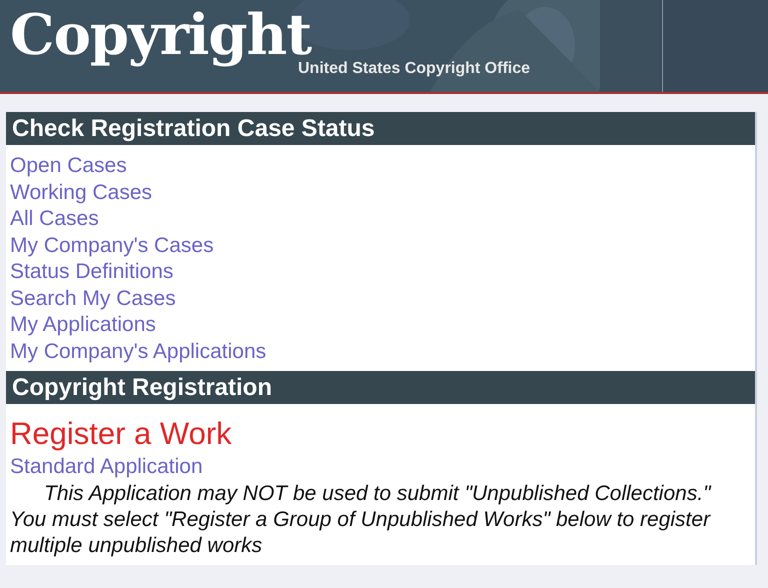 The height and width of the screenshot is (588, 768). Describe the element at coordinates (121, 434) in the screenshot. I see `section-subheading: Register a Work` at that location.